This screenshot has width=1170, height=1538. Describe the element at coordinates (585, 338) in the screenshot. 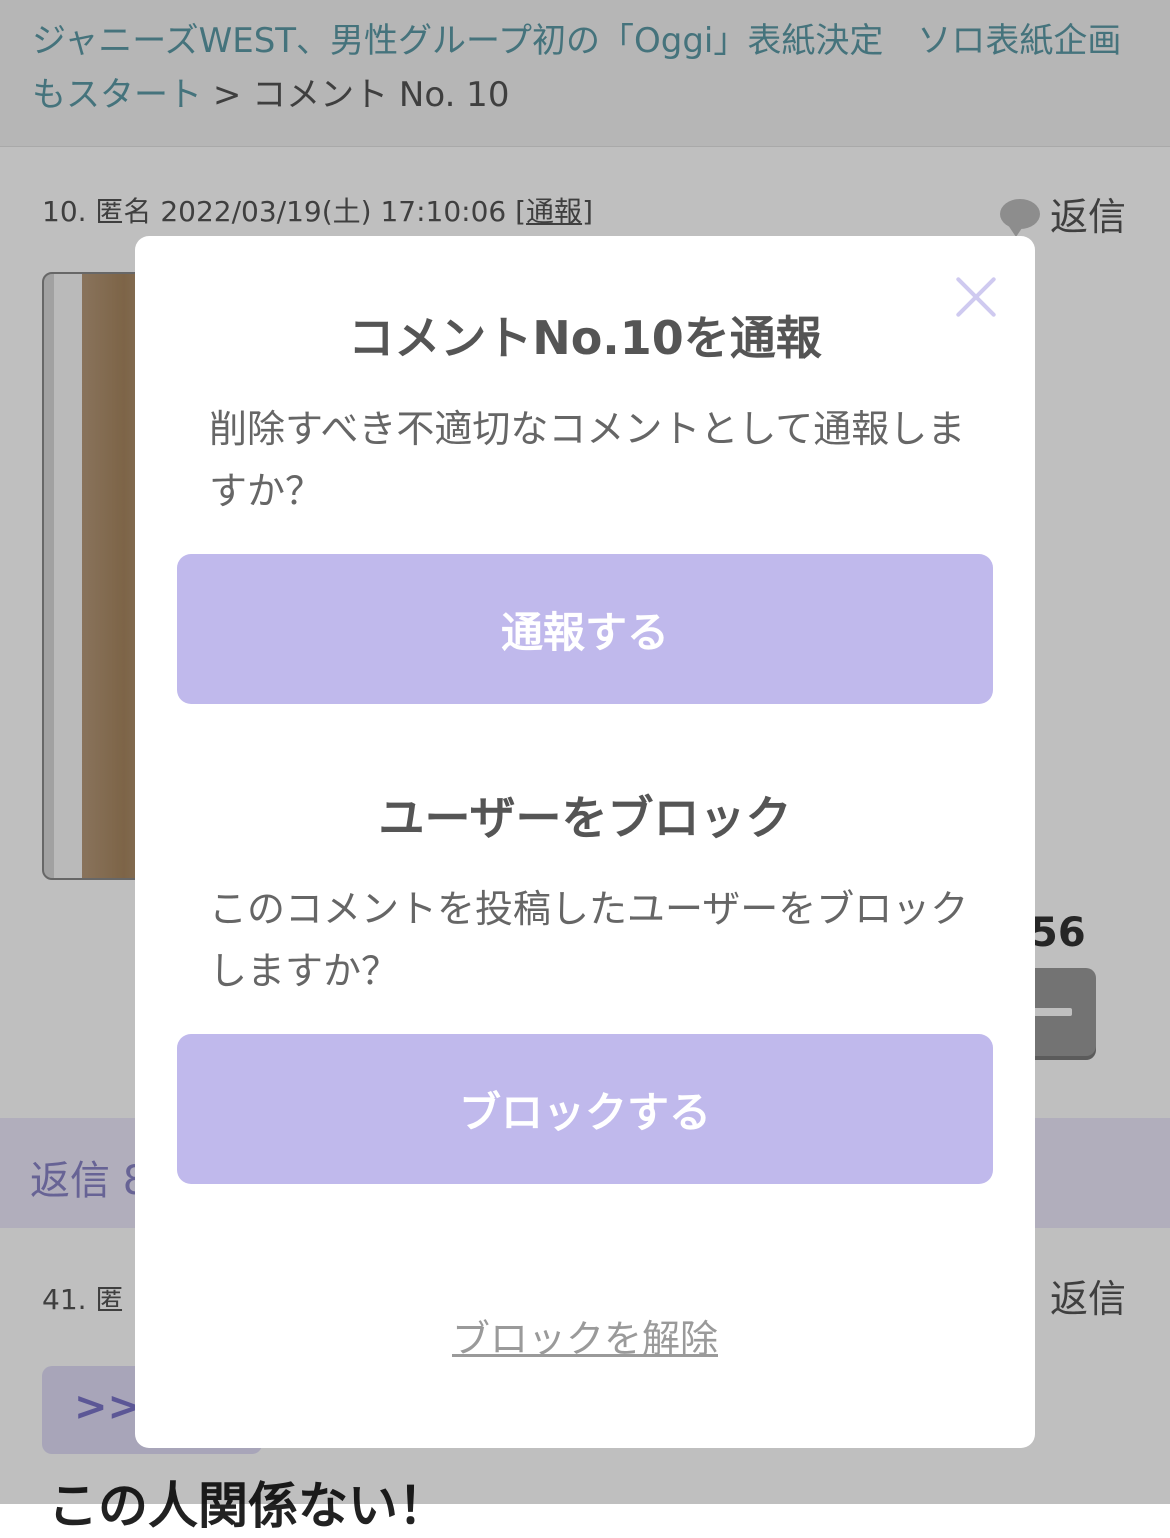

I see `report-title: コメントNo.10を通報` at that location.